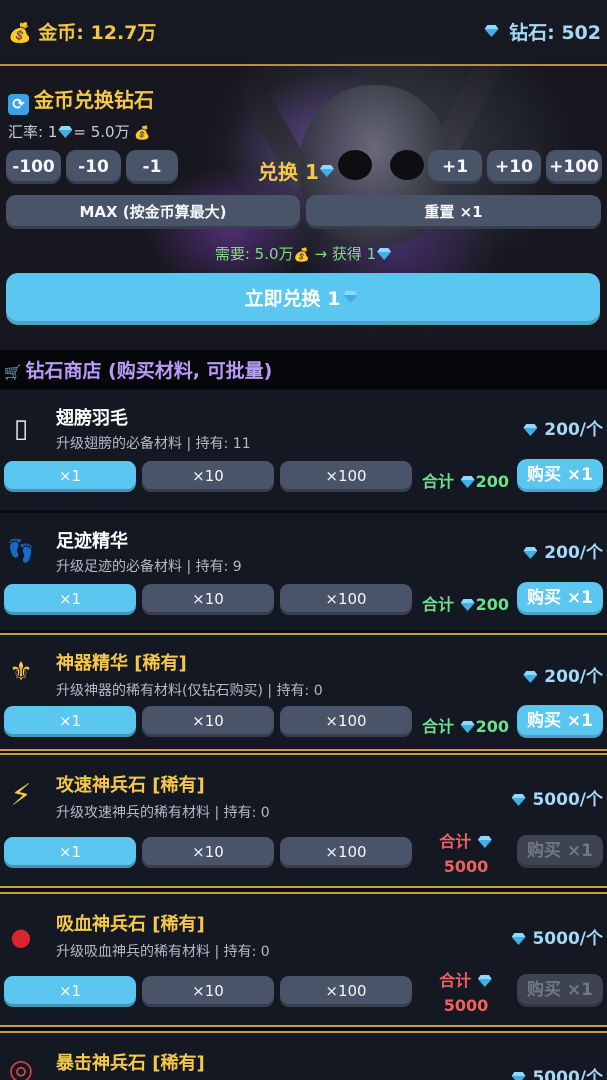 The height and width of the screenshot is (1080, 607). I want to click on exchange-amount: 兑换 1, so click(298, 170).